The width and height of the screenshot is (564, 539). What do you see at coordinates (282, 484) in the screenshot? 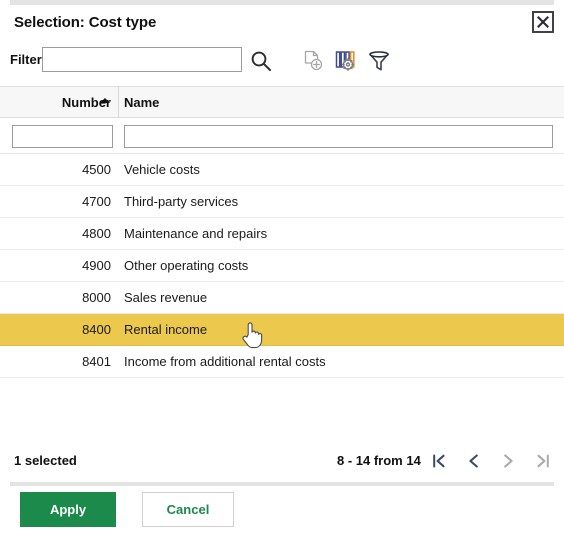
I see `footer-divider` at bounding box center [282, 484].